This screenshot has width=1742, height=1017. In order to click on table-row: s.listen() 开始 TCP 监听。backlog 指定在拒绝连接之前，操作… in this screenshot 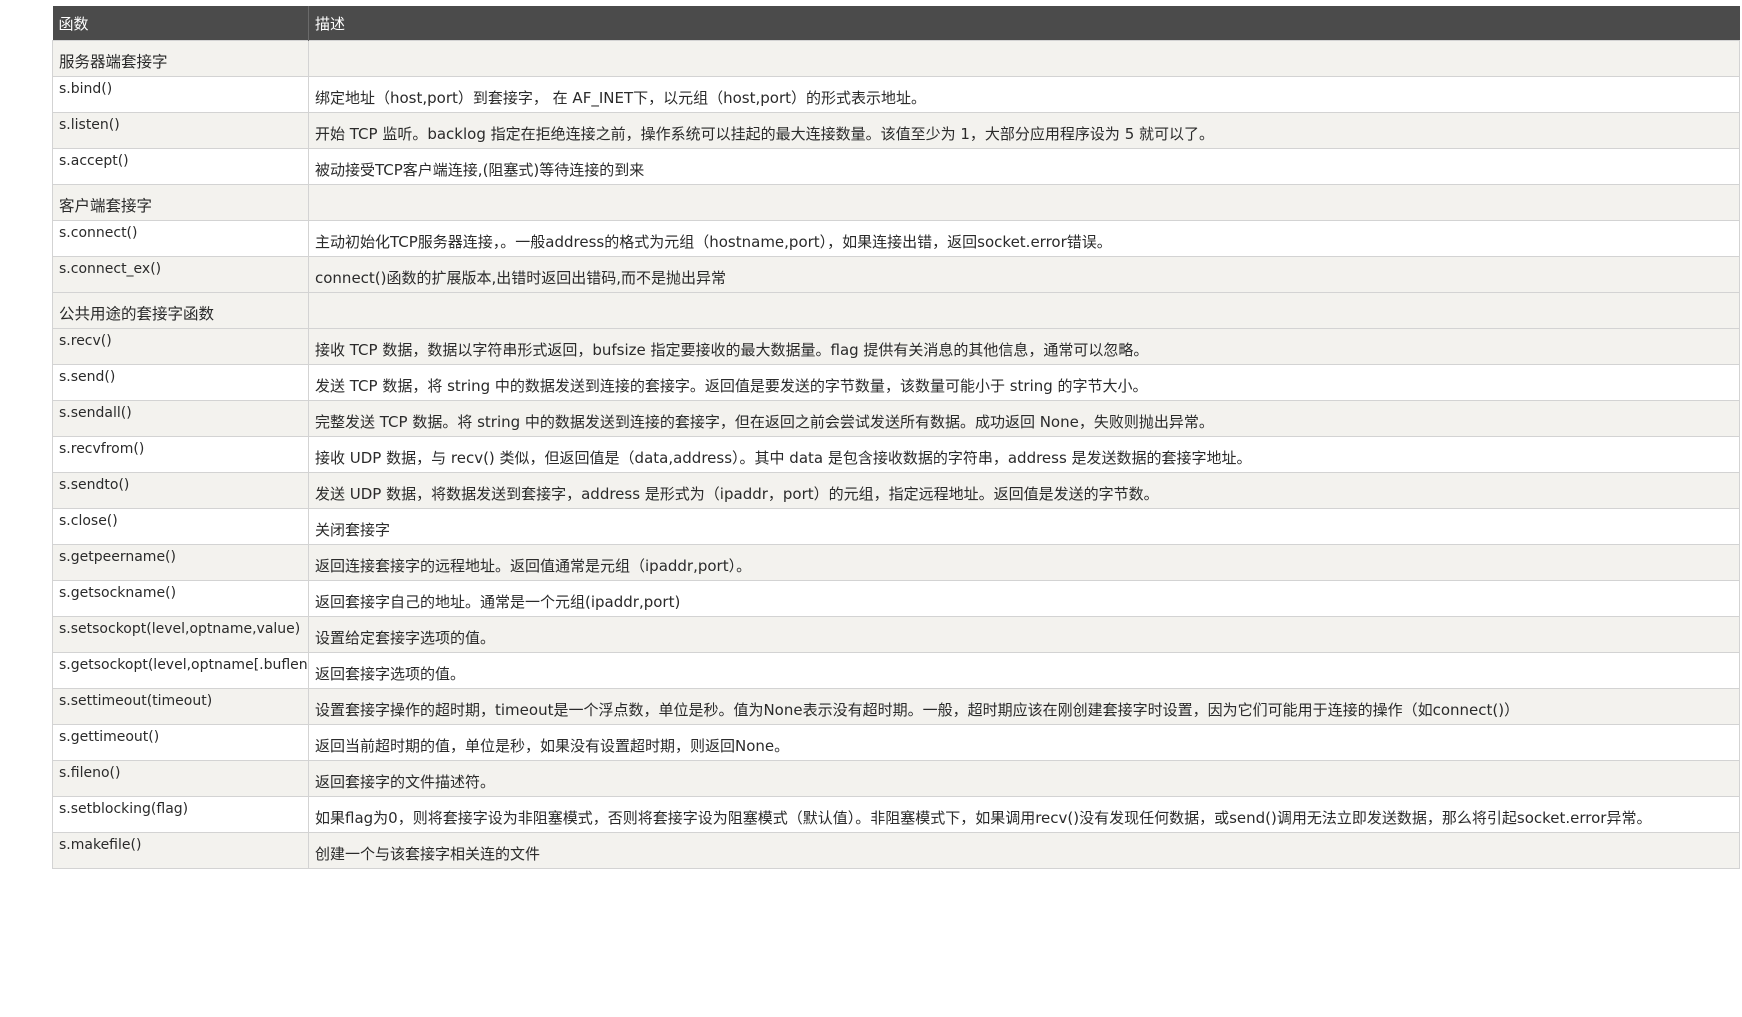, I will do `click(896, 130)`.